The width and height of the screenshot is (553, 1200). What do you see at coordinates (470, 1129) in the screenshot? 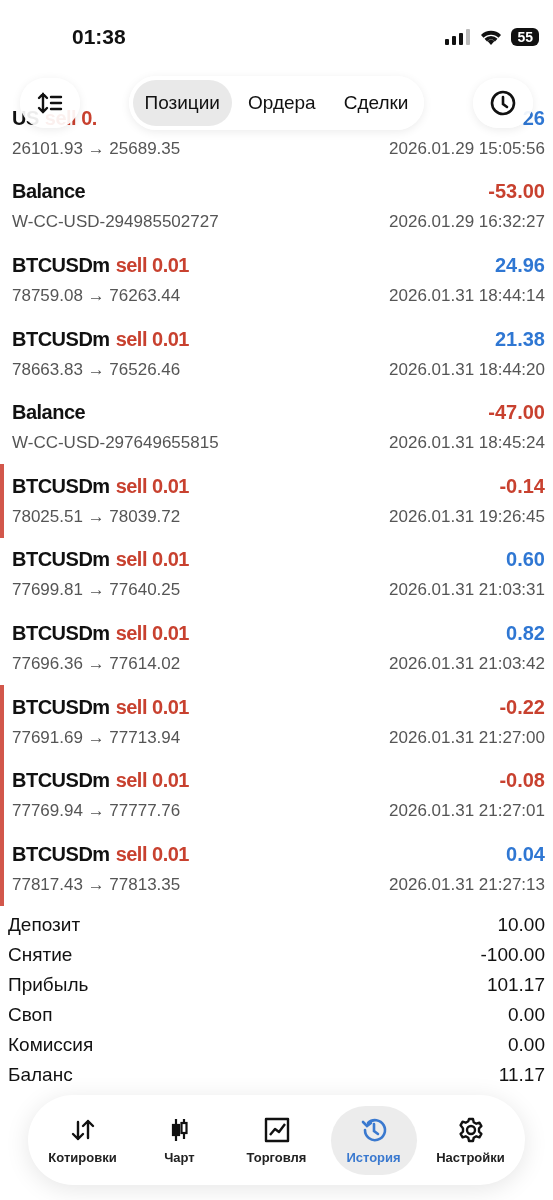
I see `settings-icon` at bounding box center [470, 1129].